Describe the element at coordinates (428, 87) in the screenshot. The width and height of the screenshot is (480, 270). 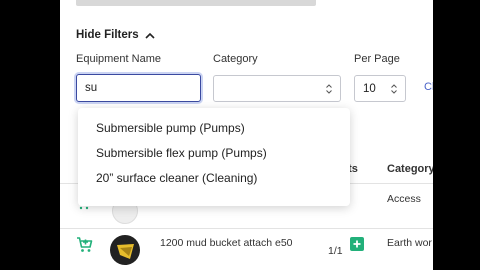
I see `clear-filters-link: Cl` at that location.